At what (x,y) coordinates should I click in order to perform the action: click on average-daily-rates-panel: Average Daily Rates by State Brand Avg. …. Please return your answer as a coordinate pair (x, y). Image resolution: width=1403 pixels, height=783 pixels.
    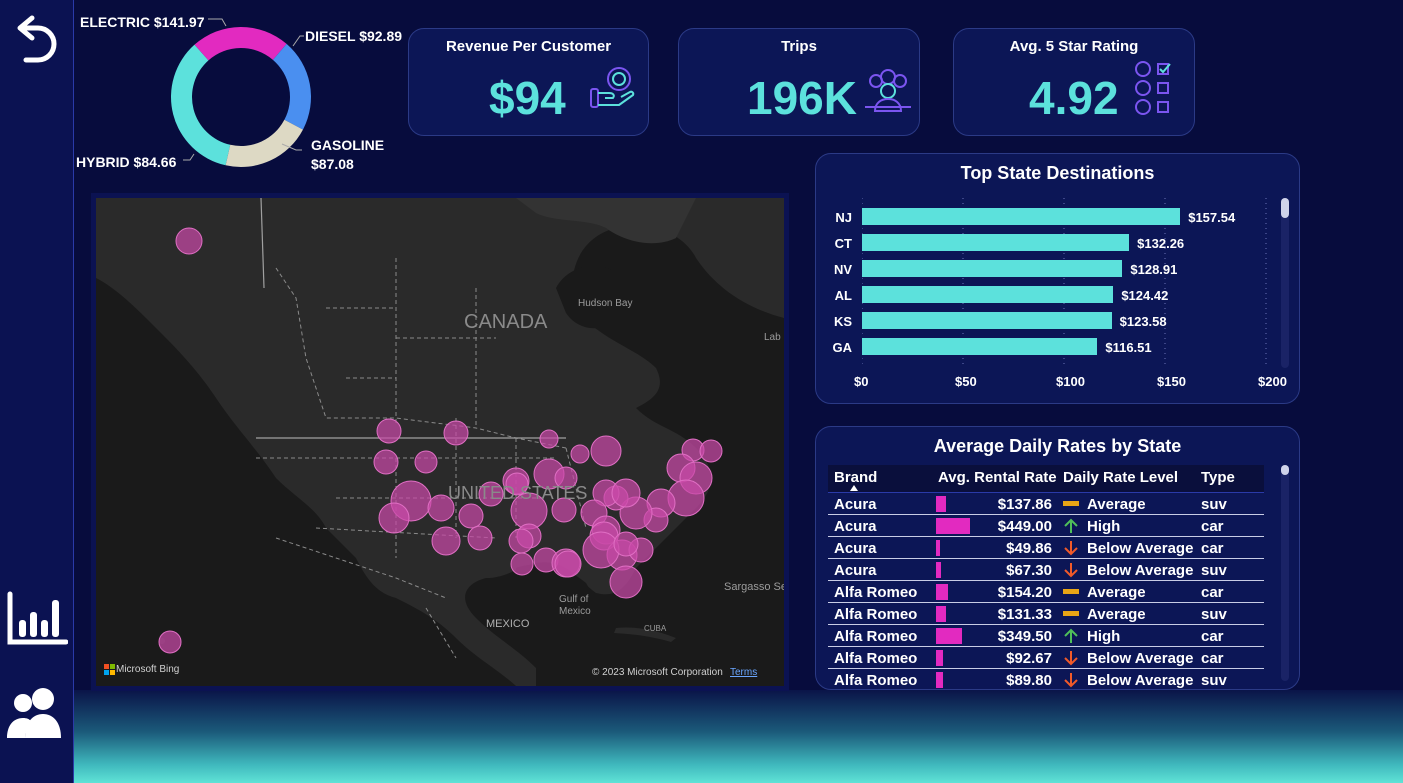
    Looking at the image, I should click on (1057, 558).